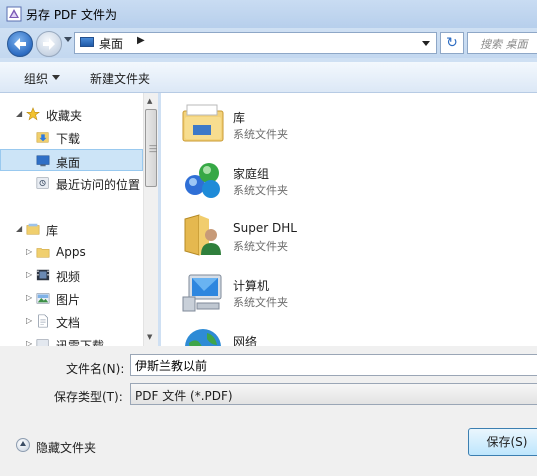 This screenshot has width=537, height=476. Describe the element at coordinates (68, 300) in the screenshot. I see `sidebar-item-label: 图片` at that location.